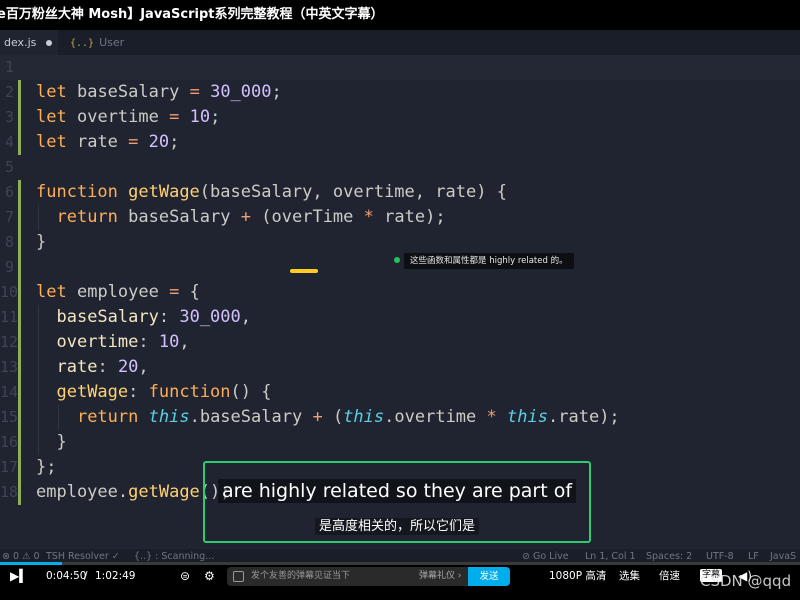 This screenshot has height=600, width=800. Describe the element at coordinates (746, 581) in the screenshot. I see `csdn-watermark: CSDN @qqd` at that location.